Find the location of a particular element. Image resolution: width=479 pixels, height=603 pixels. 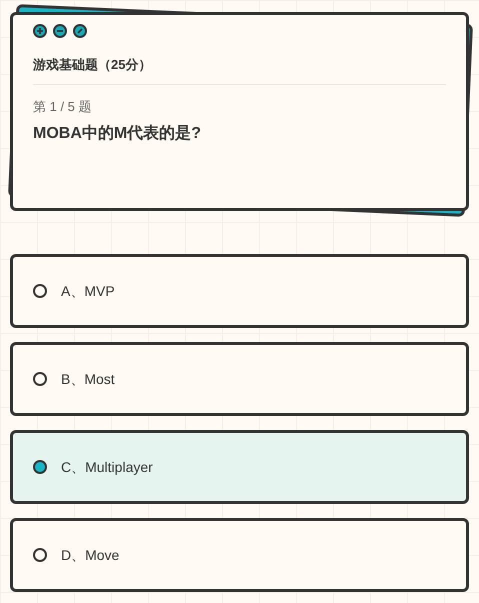

answer-option: A、MVP is located at coordinates (239, 291).